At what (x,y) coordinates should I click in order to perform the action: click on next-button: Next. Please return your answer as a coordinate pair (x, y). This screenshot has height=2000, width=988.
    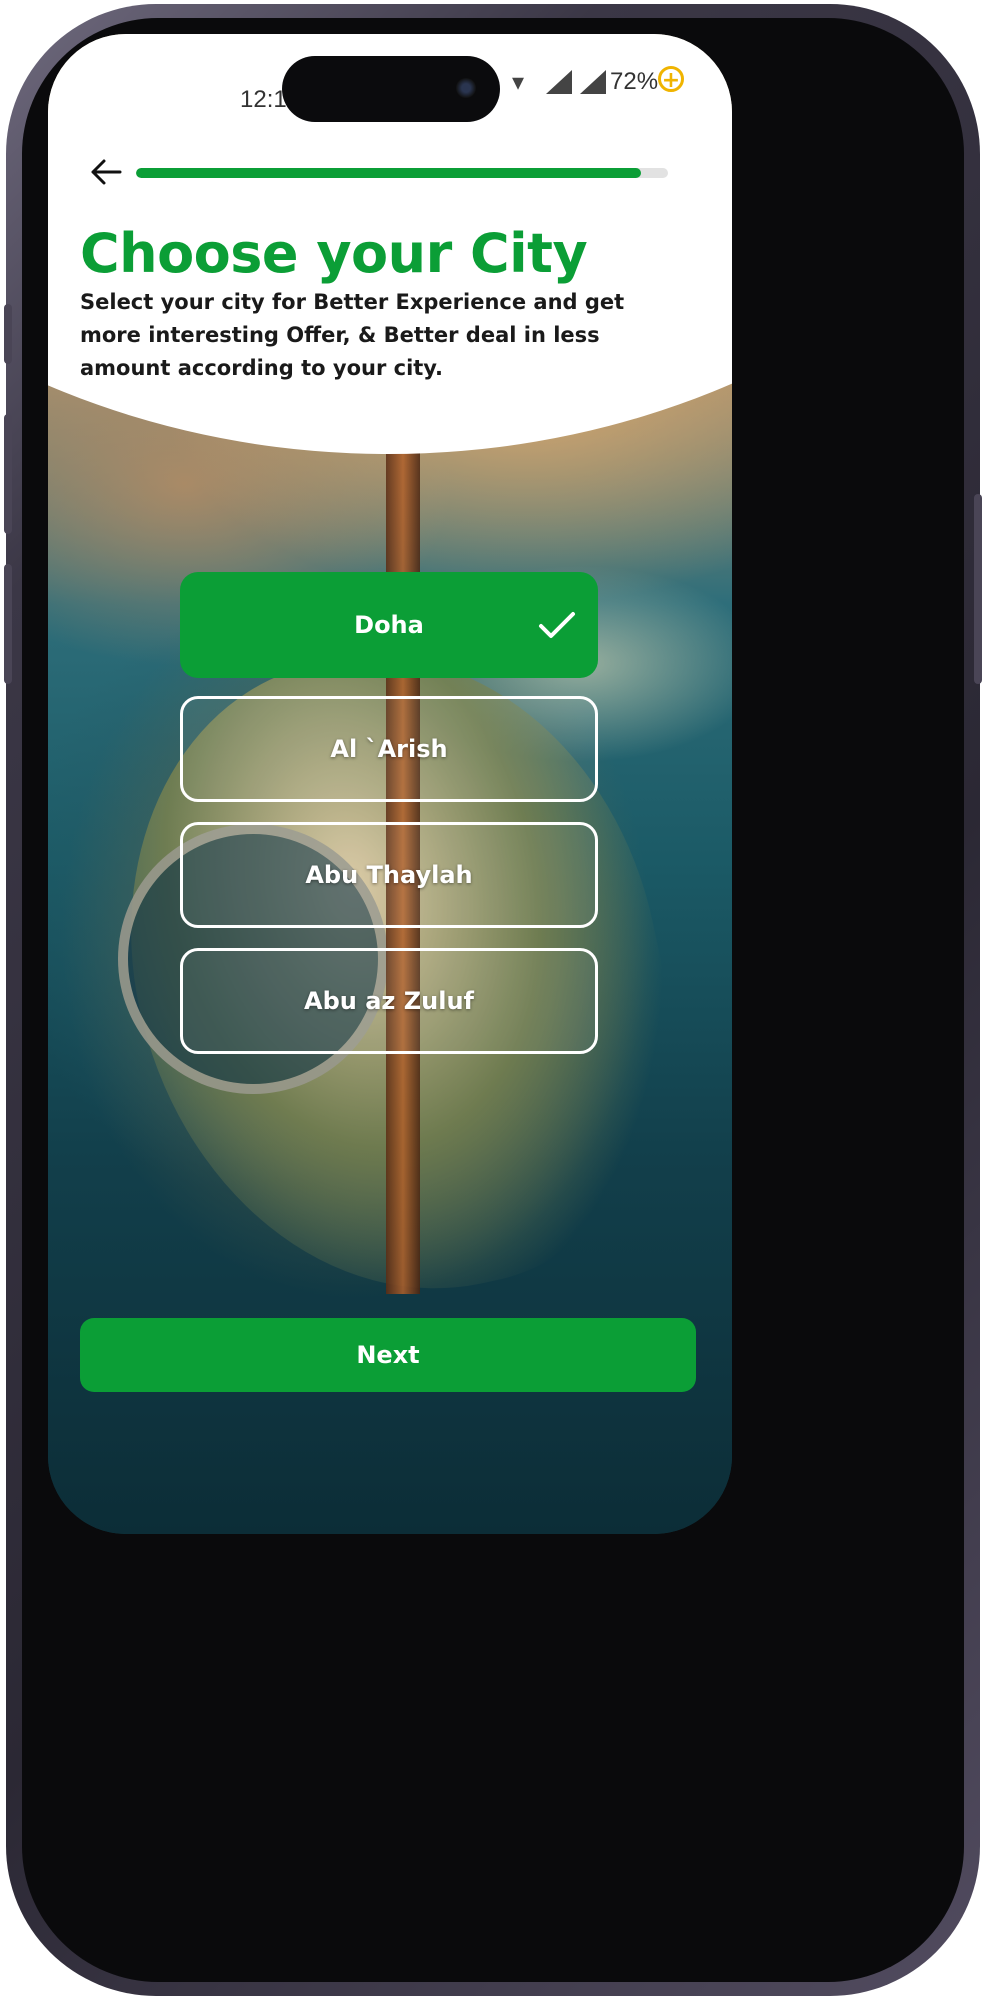
    Looking at the image, I should click on (388, 1355).